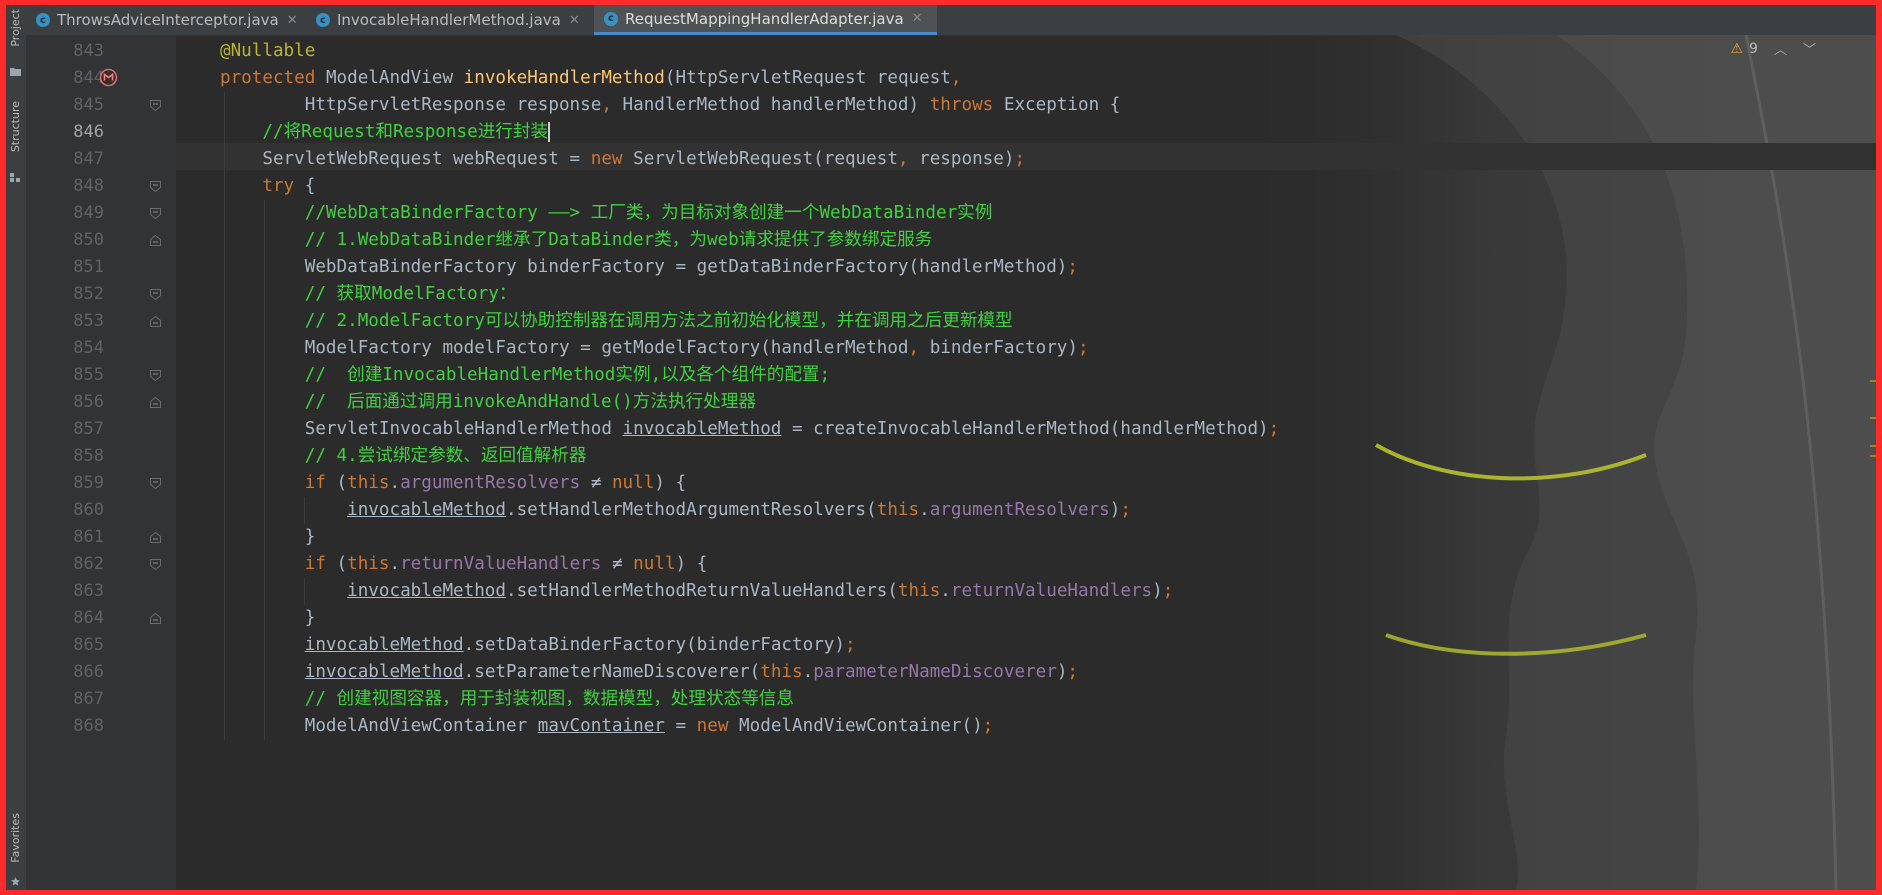 The width and height of the screenshot is (1882, 895). I want to click on code-line: if (this.argumentResolvers ≠ null) {, so click(453, 483).